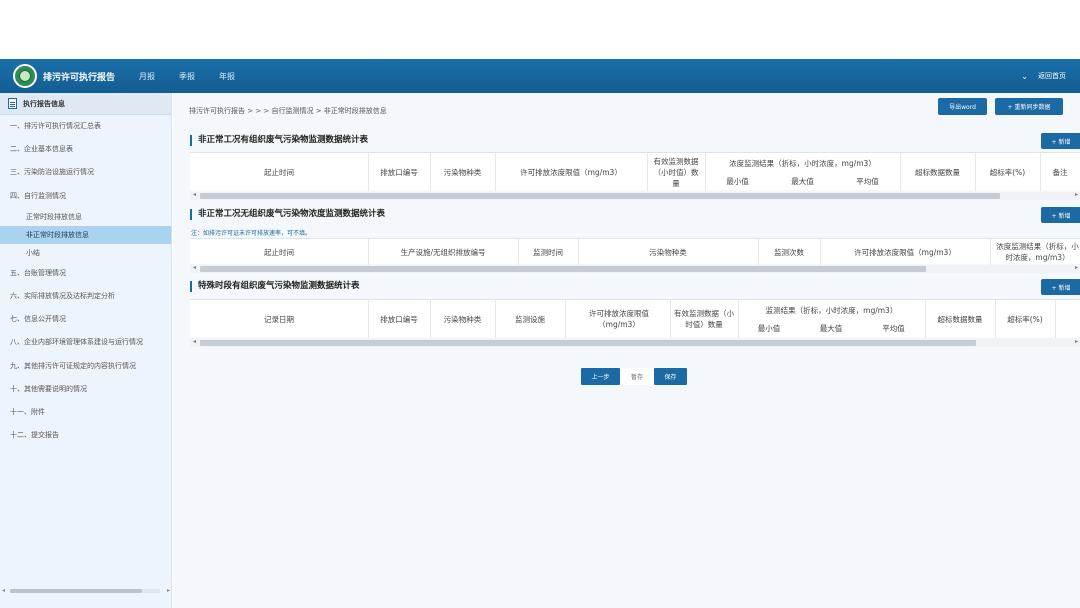 Image resolution: width=1080 pixels, height=608 pixels. Describe the element at coordinates (530, 319) in the screenshot. I see `column-header: 监测设施` at that location.